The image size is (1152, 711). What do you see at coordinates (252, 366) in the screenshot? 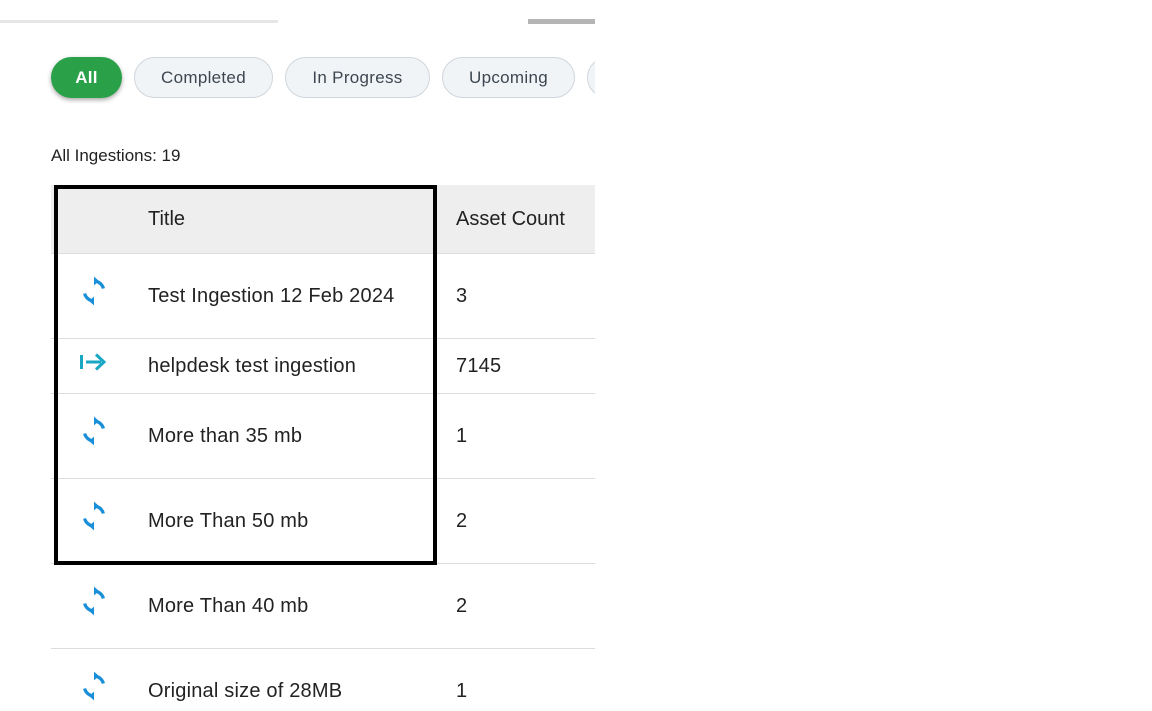
I see `row-title: helpdesk test ingestion` at bounding box center [252, 366].